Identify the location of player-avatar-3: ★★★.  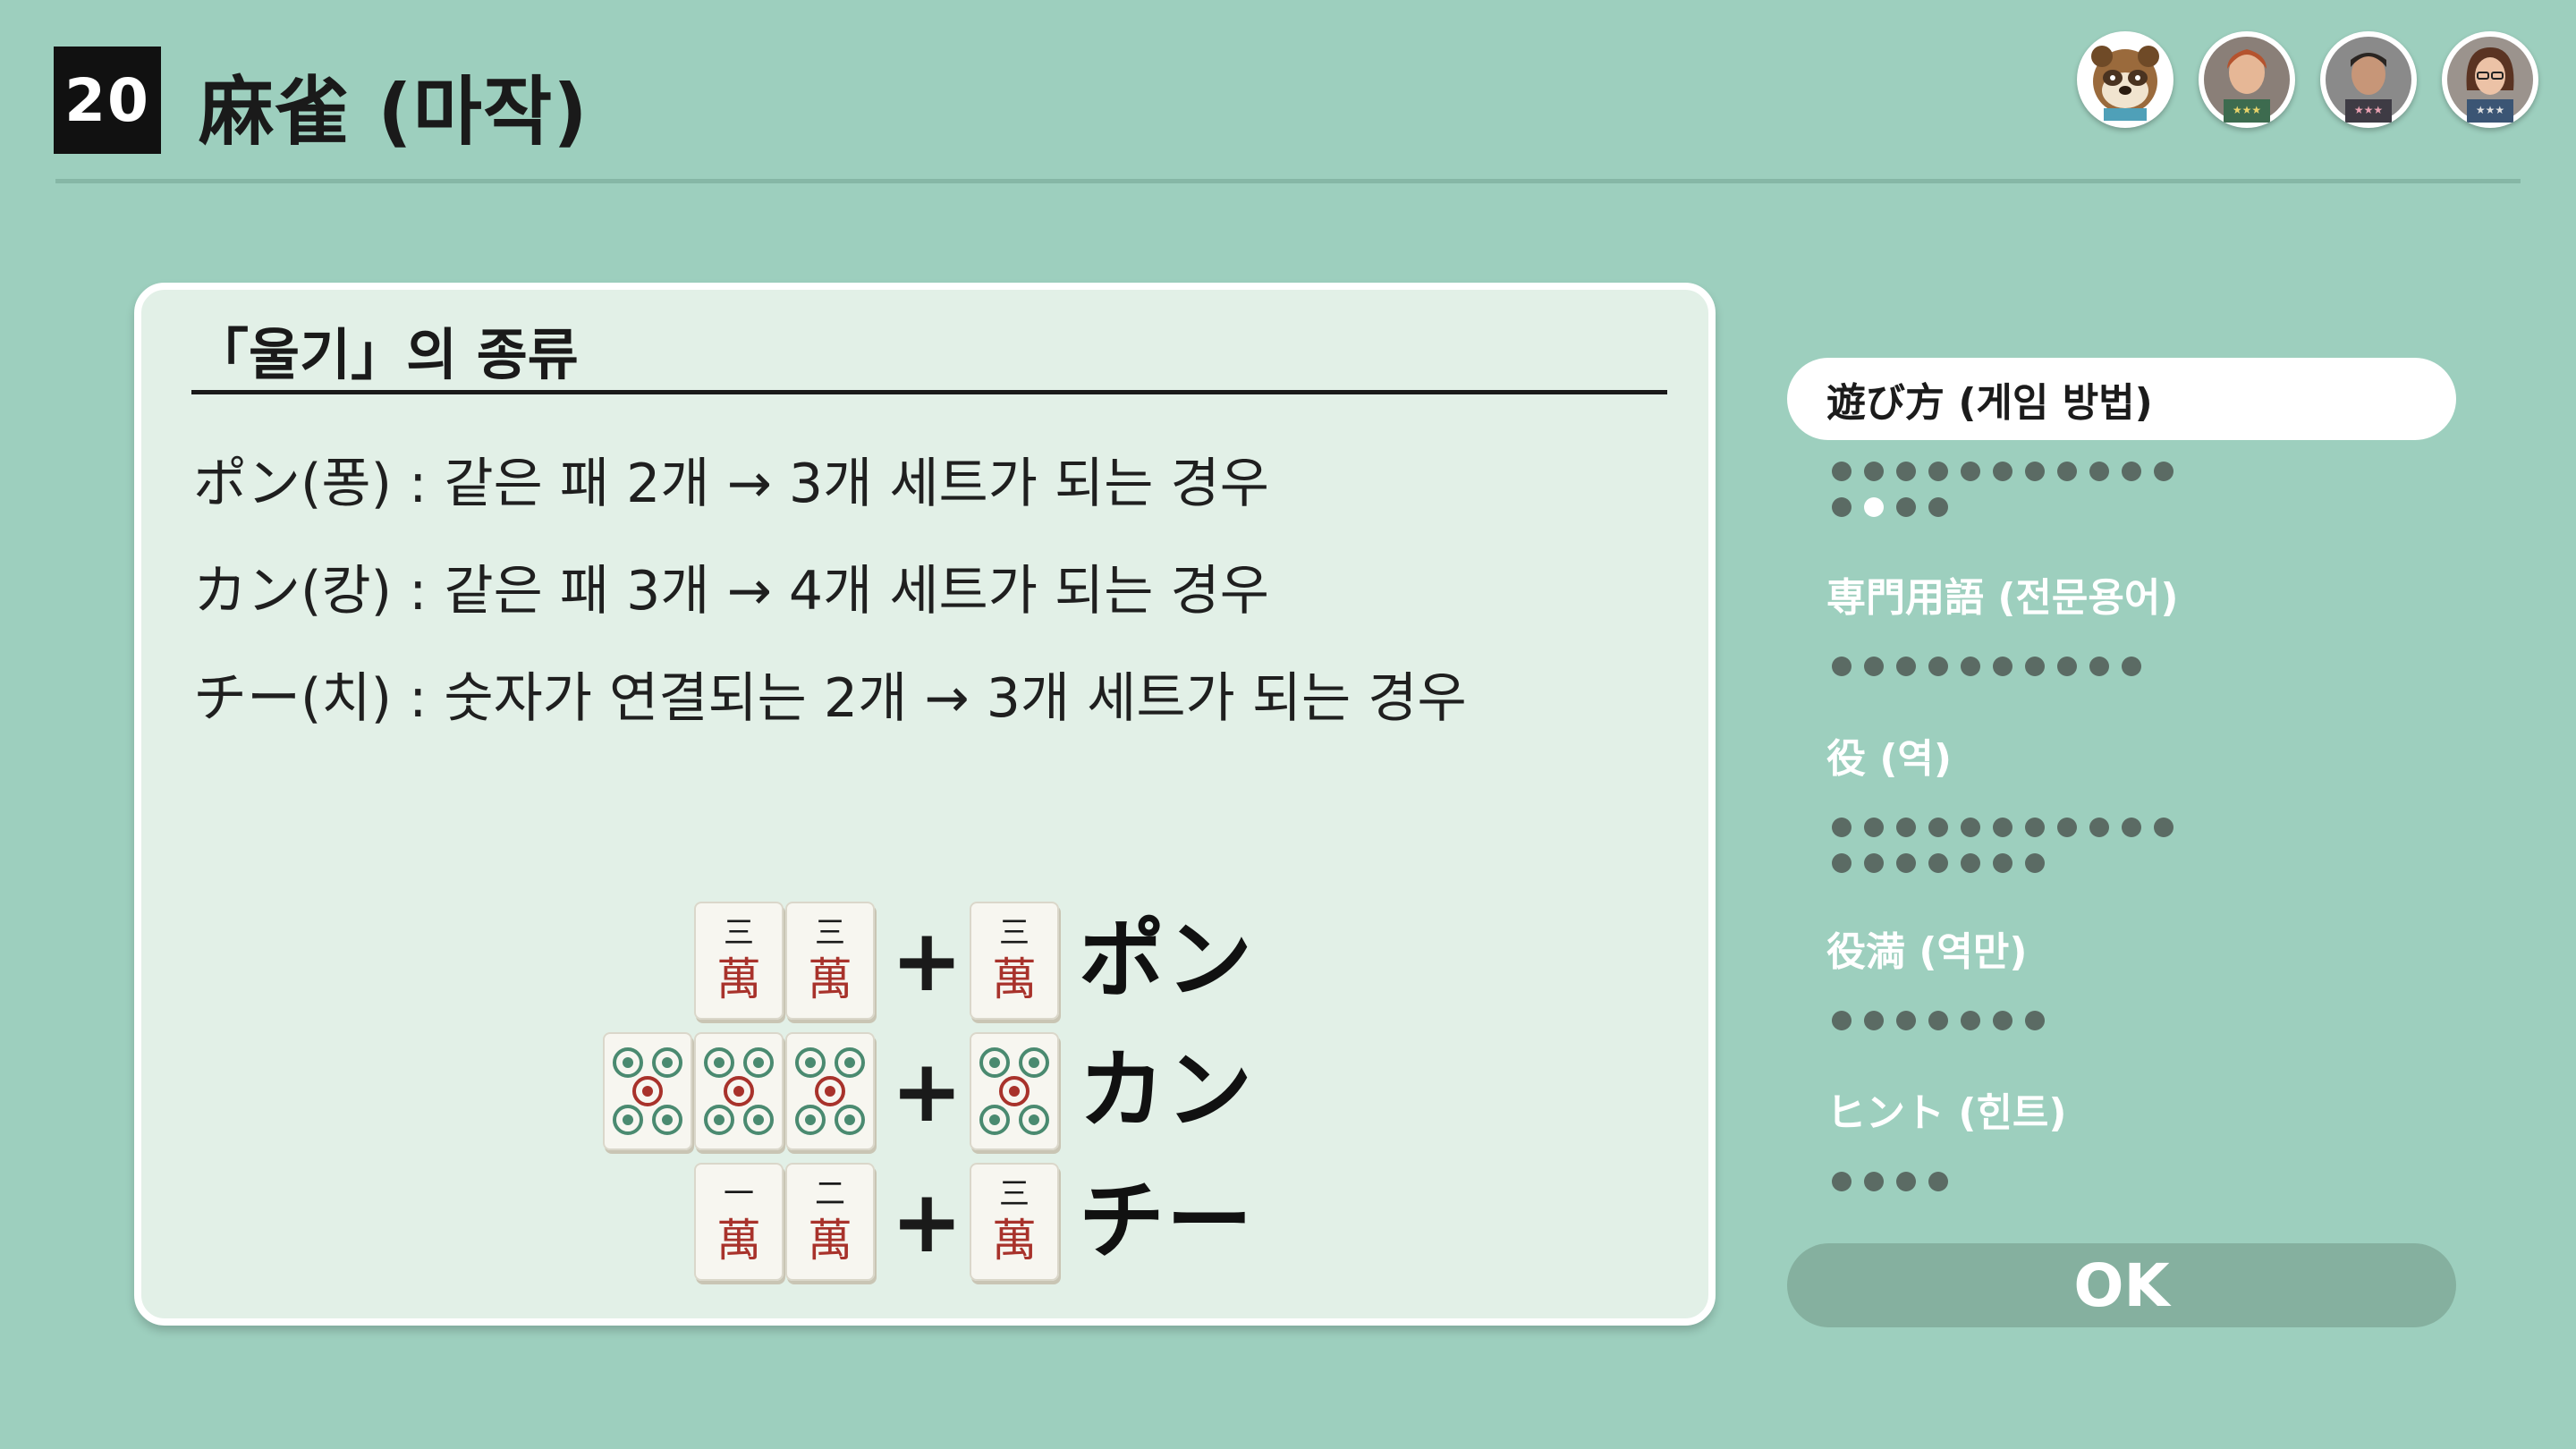
(2368, 79).